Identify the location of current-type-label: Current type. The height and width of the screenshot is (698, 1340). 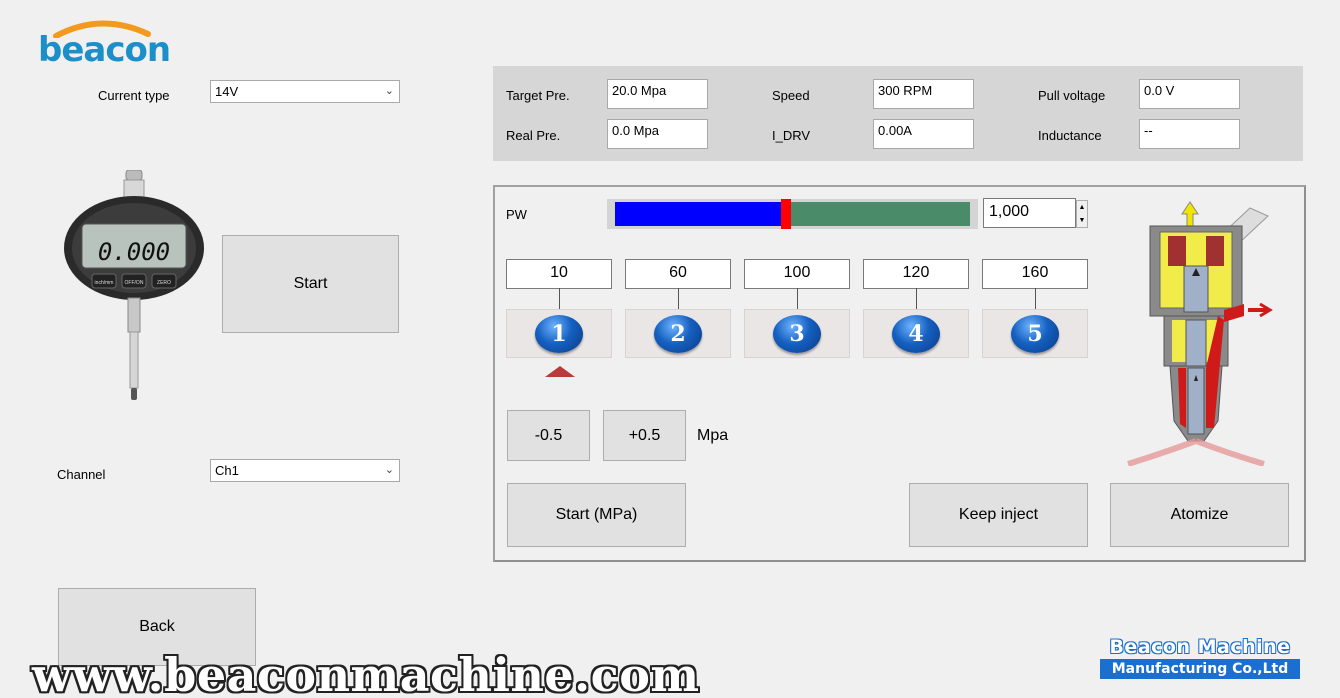
(134, 95).